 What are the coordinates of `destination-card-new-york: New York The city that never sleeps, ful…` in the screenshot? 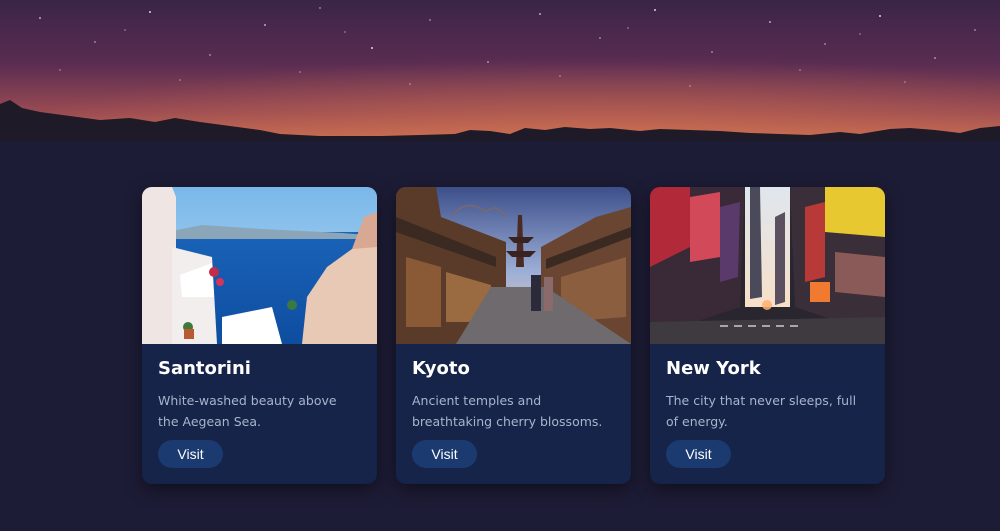 It's located at (767, 335).